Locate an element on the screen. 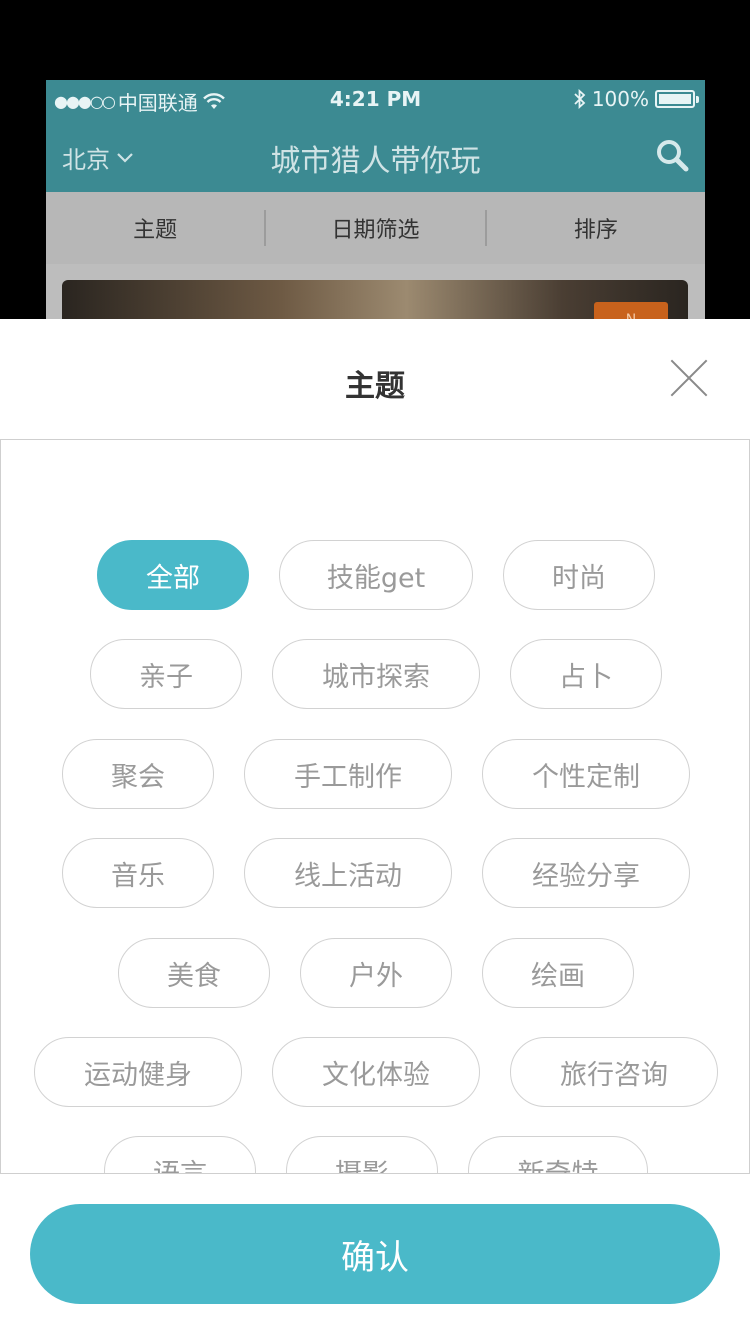  confirm-button: 确认 is located at coordinates (375, 1254).